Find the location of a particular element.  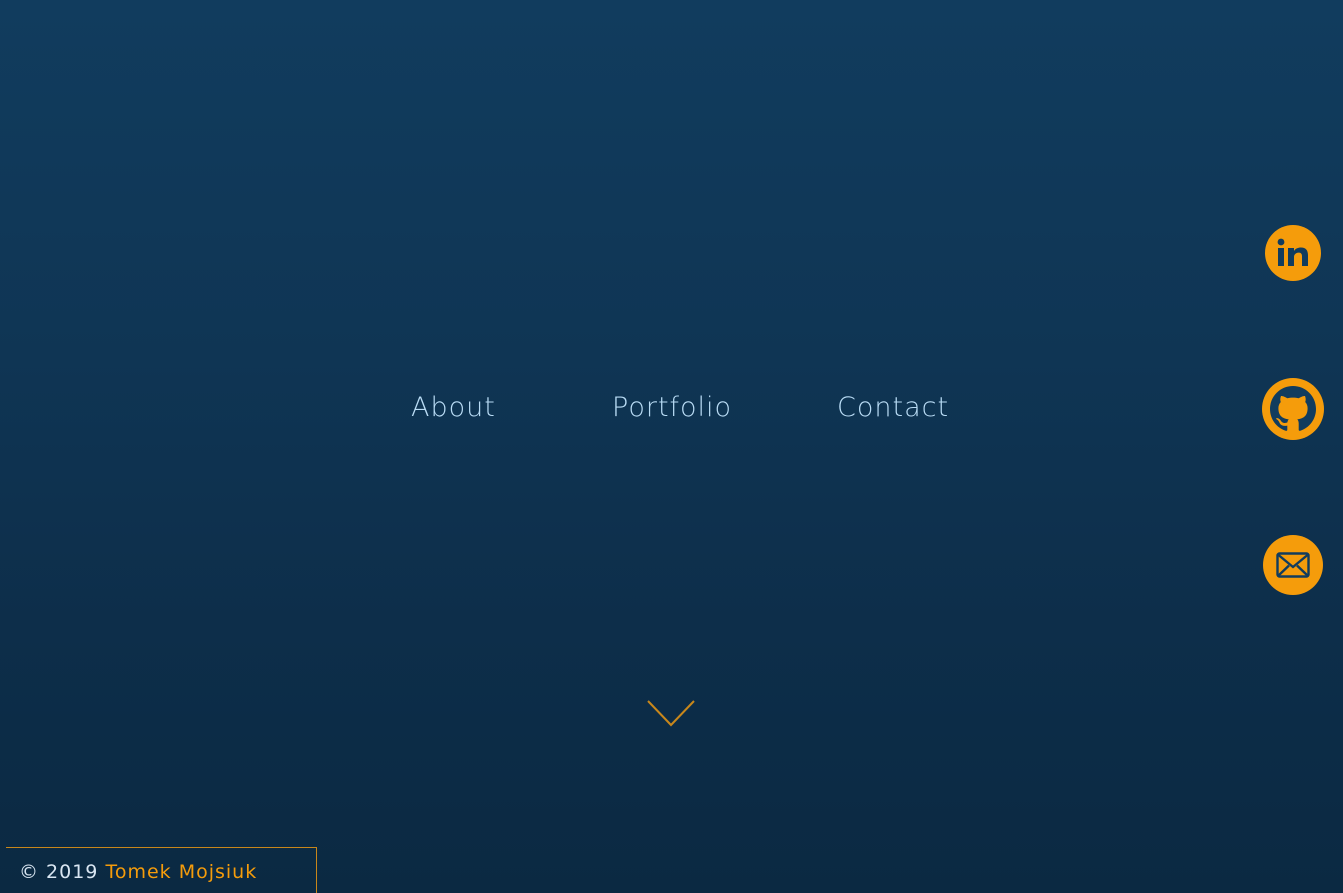

email-link is located at coordinates (1293, 565).